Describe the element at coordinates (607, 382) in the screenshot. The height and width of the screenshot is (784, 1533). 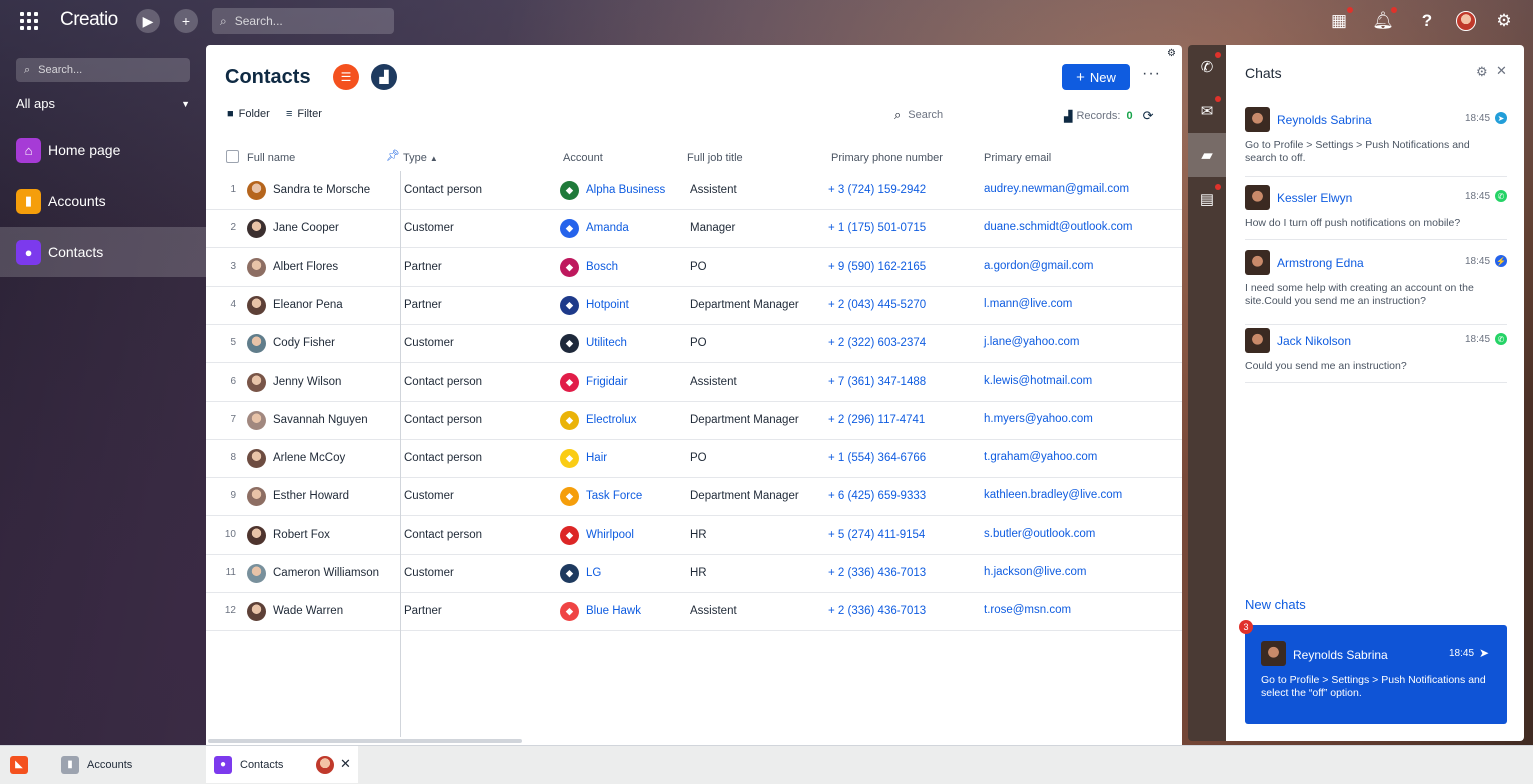
I see `cell-account-link: Frigidair` at that location.